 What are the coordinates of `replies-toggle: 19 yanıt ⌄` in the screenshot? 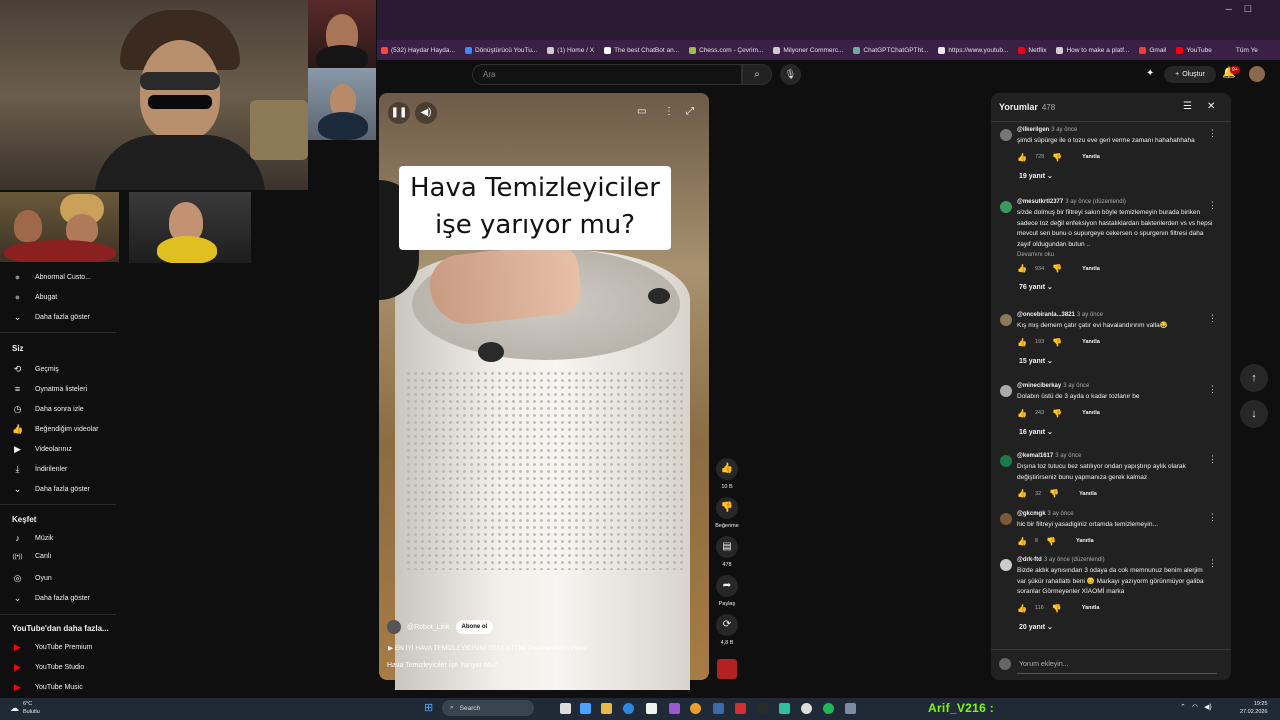 It's located at (1122, 176).